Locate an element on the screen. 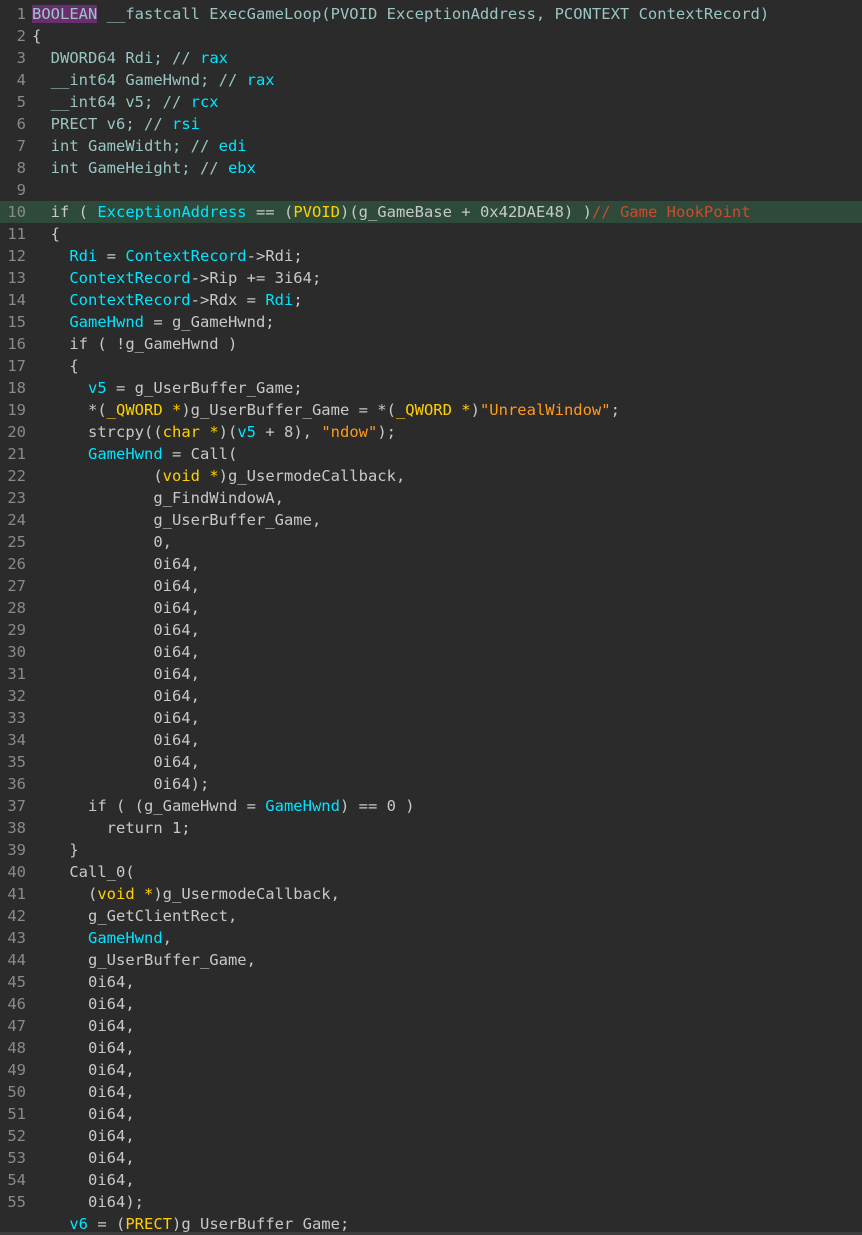 This screenshot has width=862, height=1235. code-line: 45 0i64, is located at coordinates (431, 982).